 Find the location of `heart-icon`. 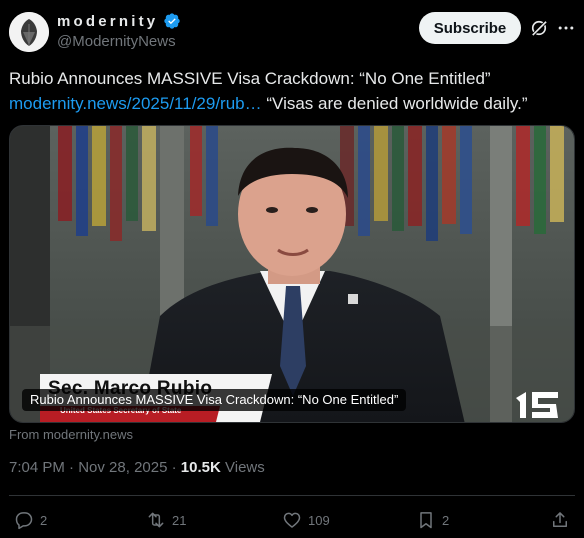

heart-icon is located at coordinates (292, 520).